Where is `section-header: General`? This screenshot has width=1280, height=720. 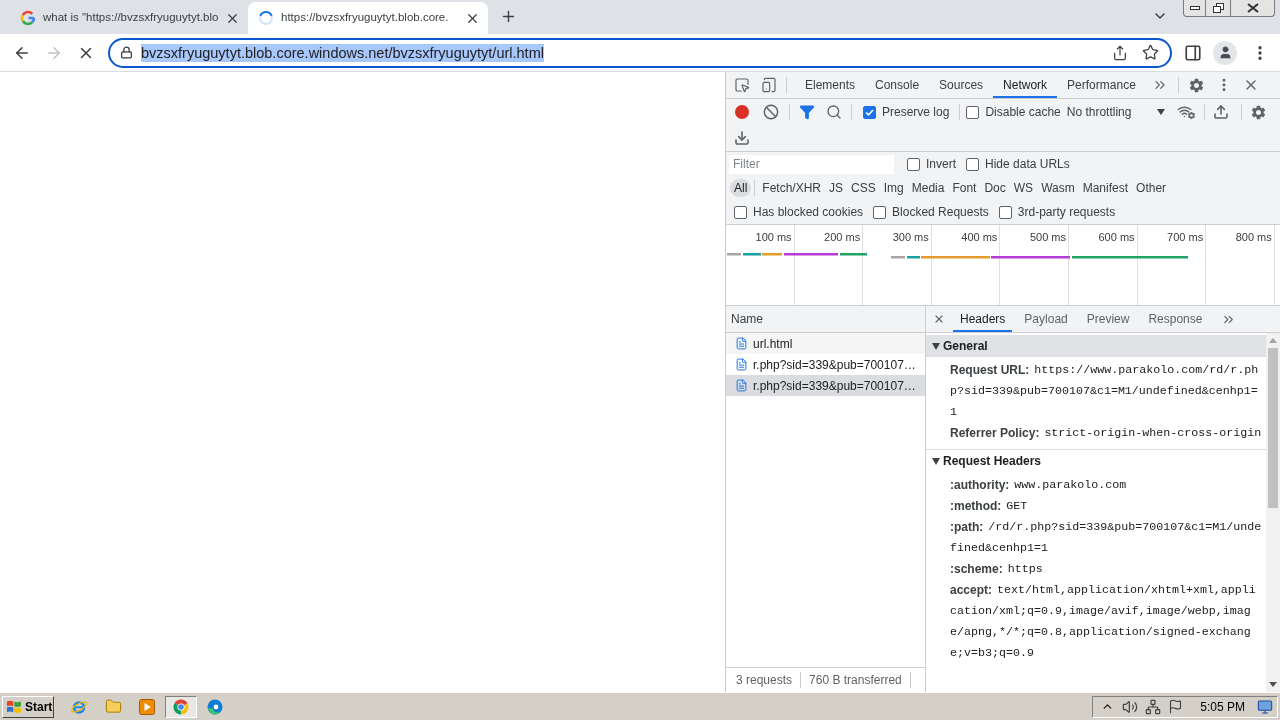
section-header: General is located at coordinates (1096, 346).